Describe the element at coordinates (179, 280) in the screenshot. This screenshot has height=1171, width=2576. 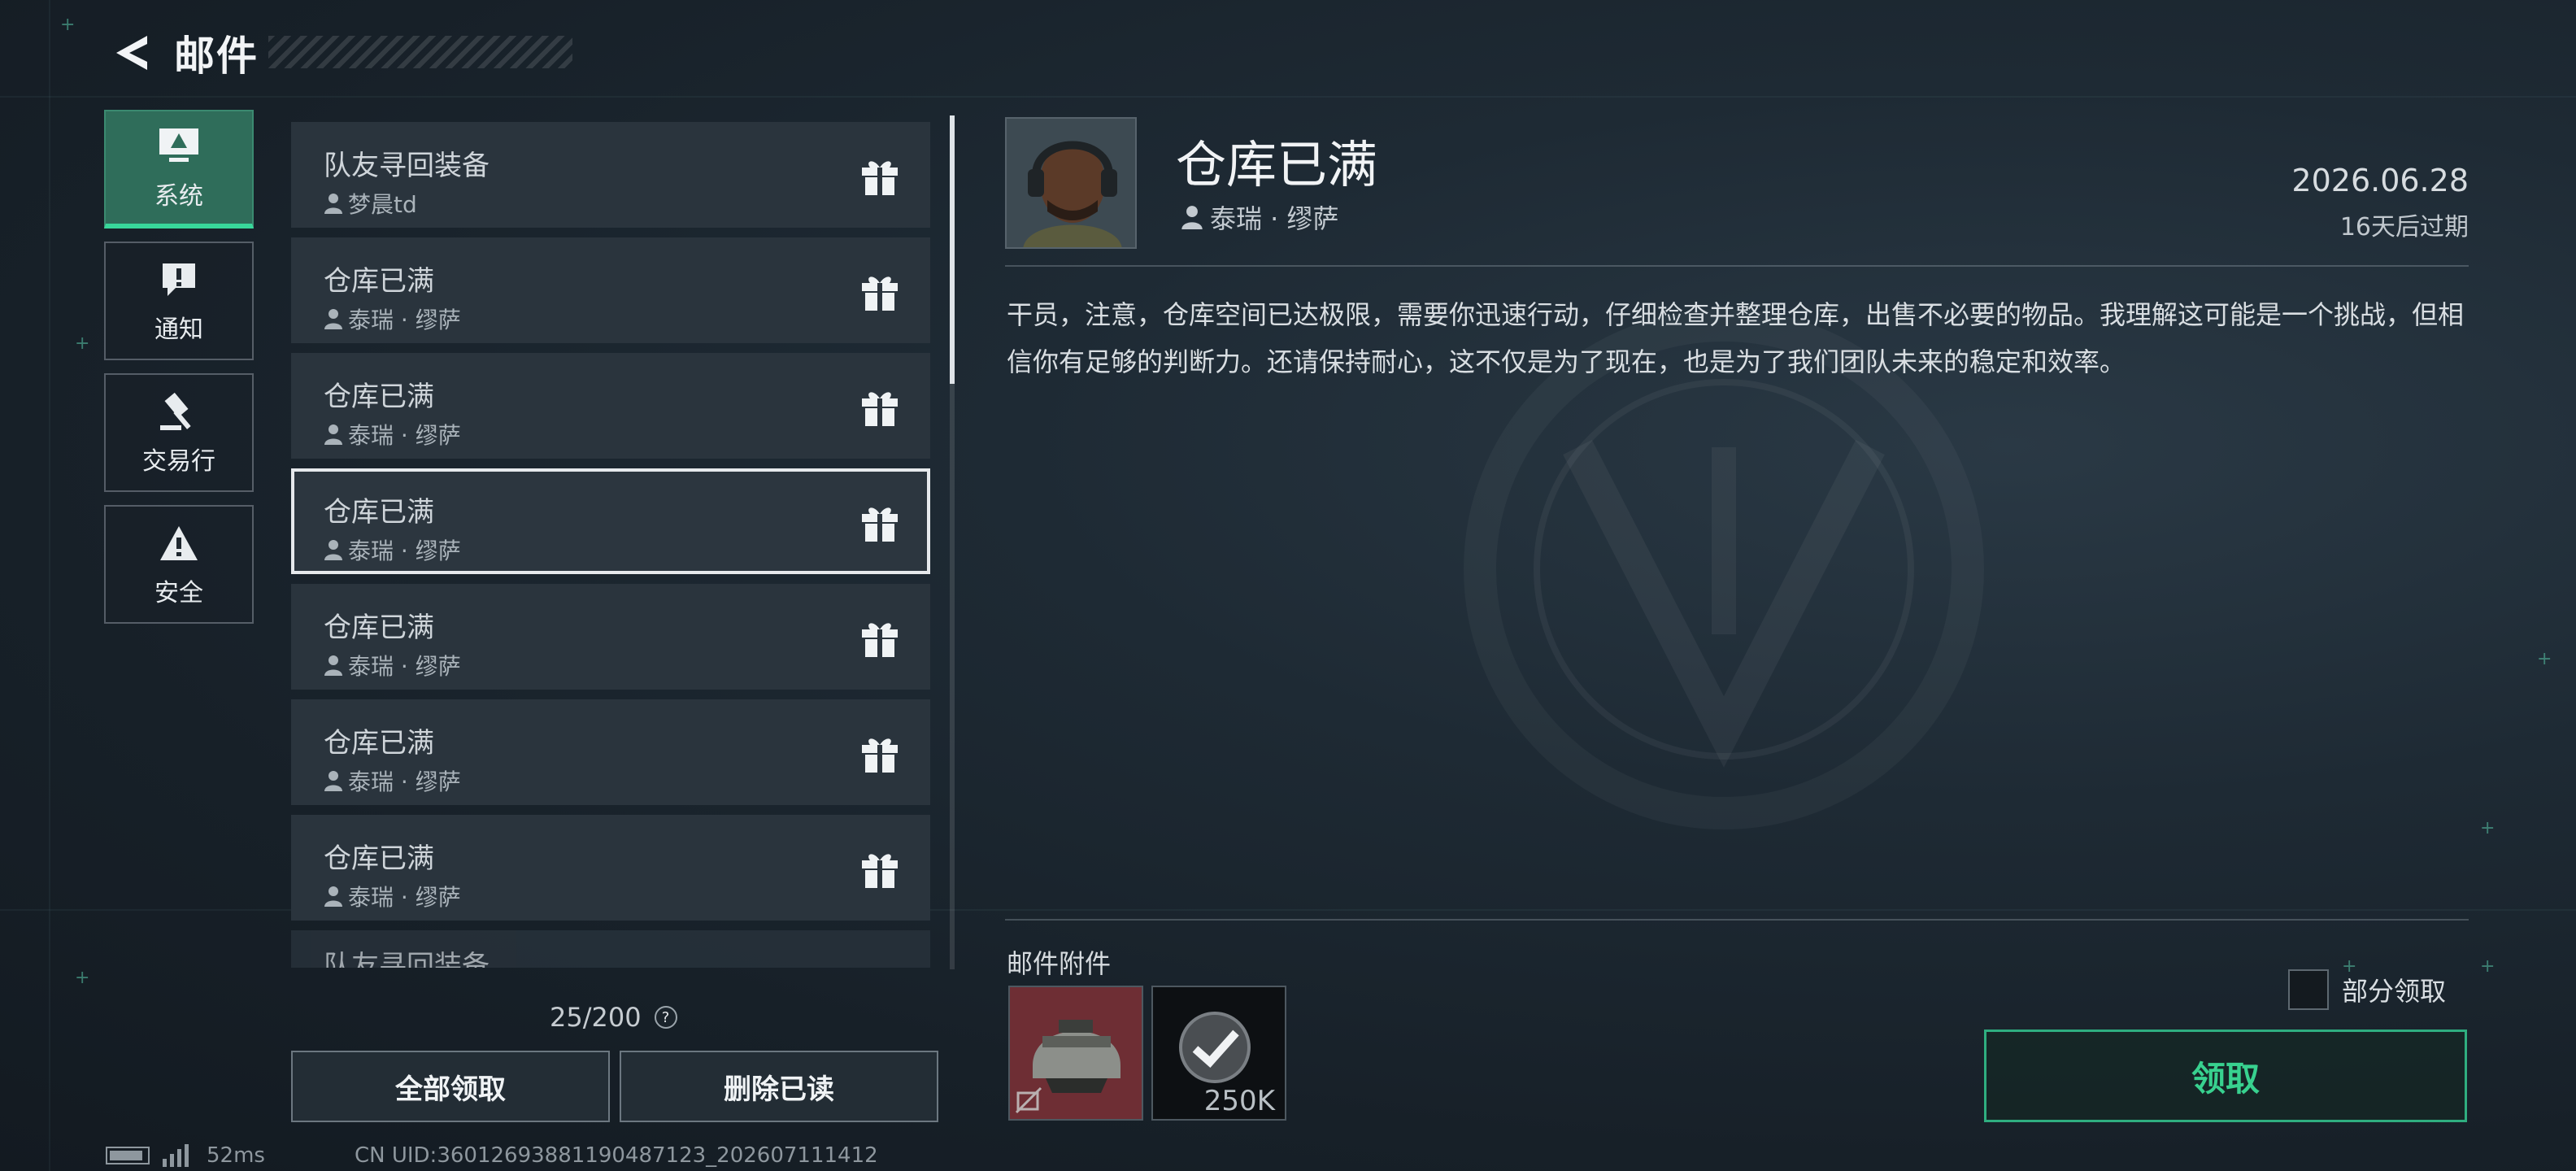
I see `alert-message-icon` at that location.